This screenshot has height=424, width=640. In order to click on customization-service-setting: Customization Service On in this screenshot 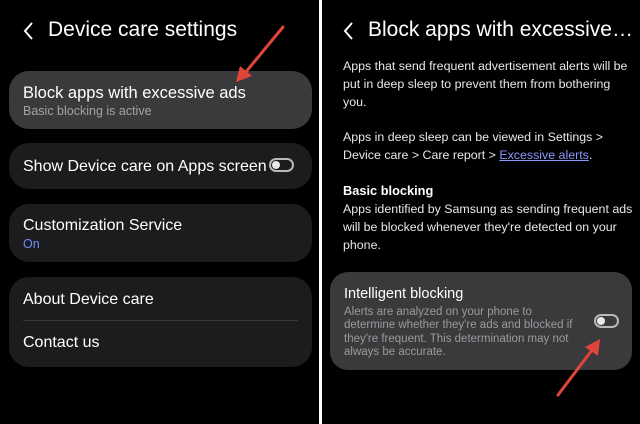, I will do `click(160, 233)`.